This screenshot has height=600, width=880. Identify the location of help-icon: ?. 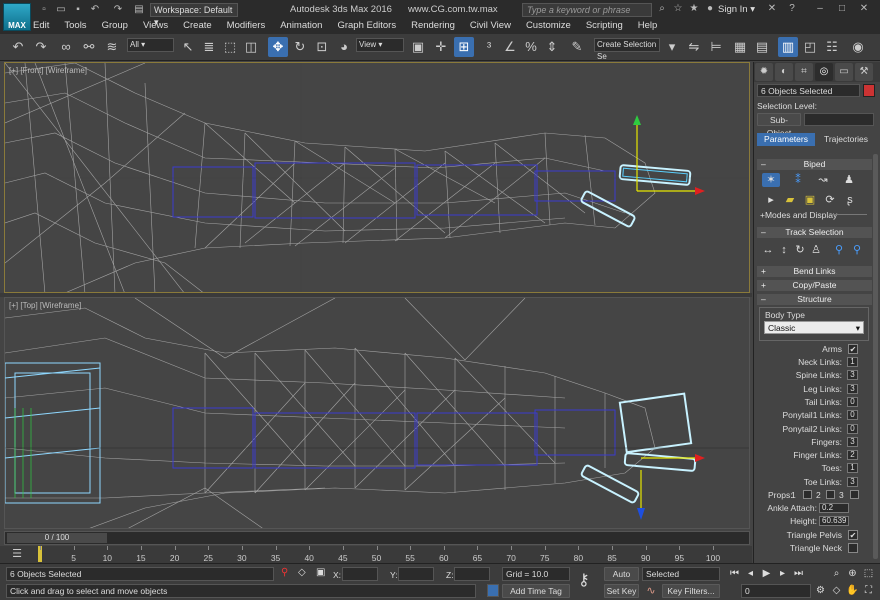
(792, 9).